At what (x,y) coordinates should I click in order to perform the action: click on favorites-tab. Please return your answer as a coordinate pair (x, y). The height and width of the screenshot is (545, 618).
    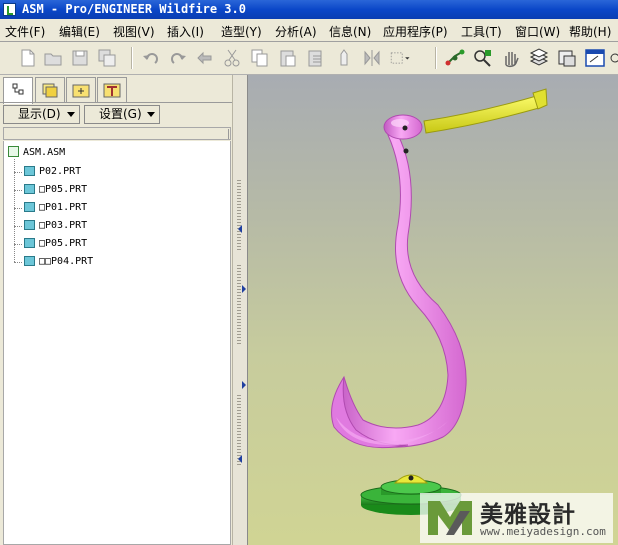
    Looking at the image, I should click on (112, 89).